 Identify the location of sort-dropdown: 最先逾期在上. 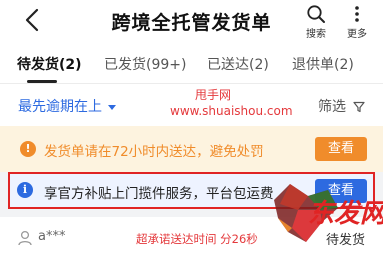
(67, 106).